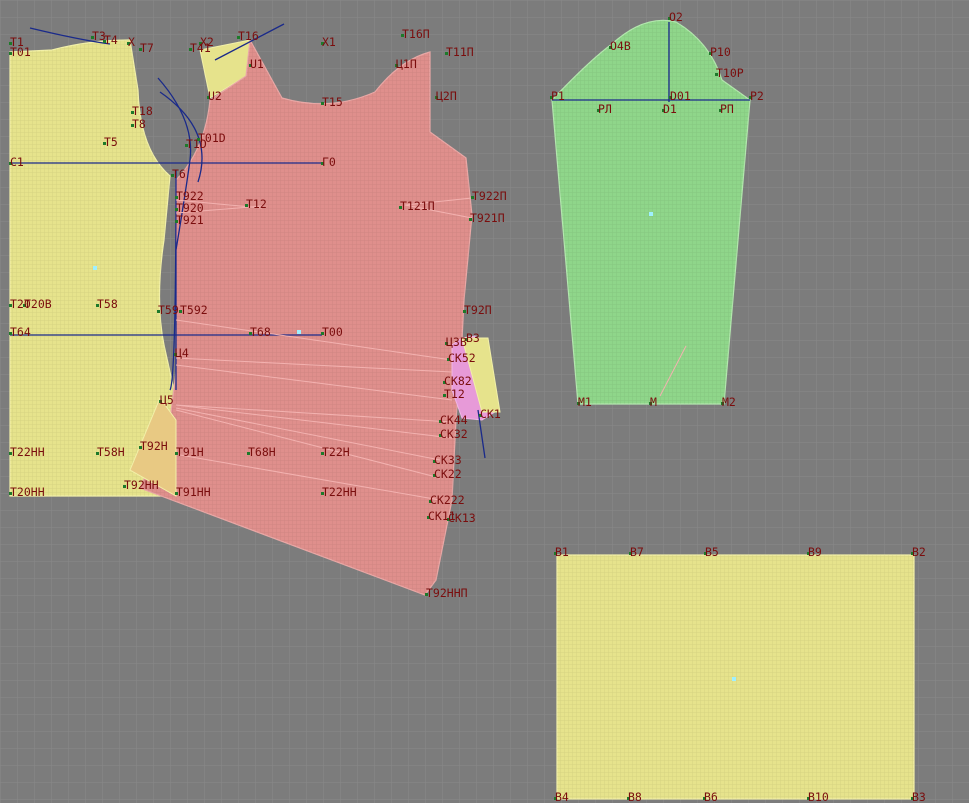 The image size is (969, 803). What do you see at coordinates (680, 96) in the screenshot?
I see `label-D01: D01` at bounding box center [680, 96].